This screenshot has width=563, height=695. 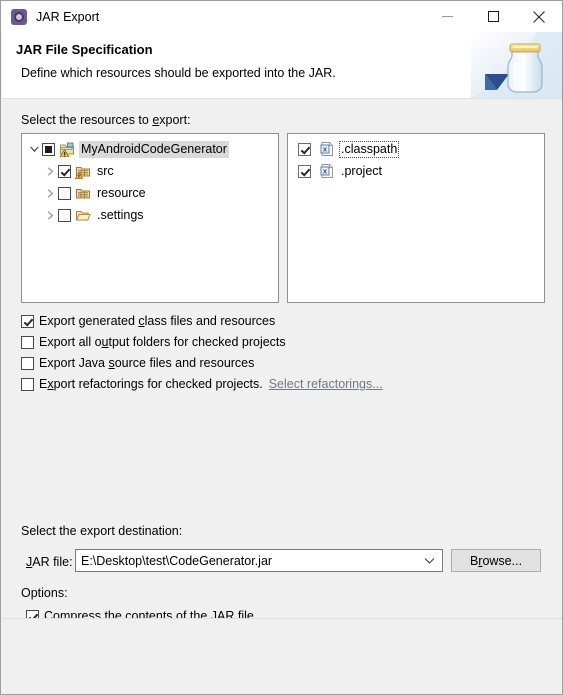 What do you see at coordinates (67, 149) in the screenshot?
I see `project-warning-icon` at bounding box center [67, 149].